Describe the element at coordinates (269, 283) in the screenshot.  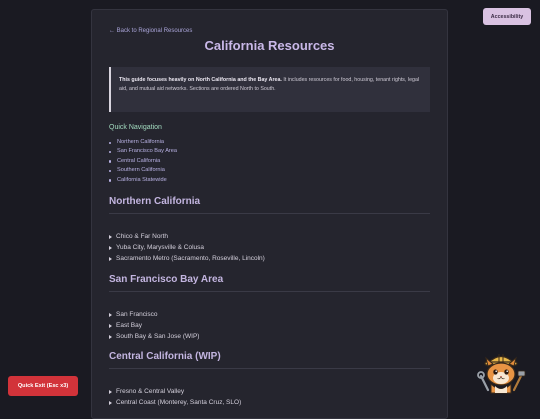
I see `section-heading-bay-area: San Francisco Bay Area` at that location.